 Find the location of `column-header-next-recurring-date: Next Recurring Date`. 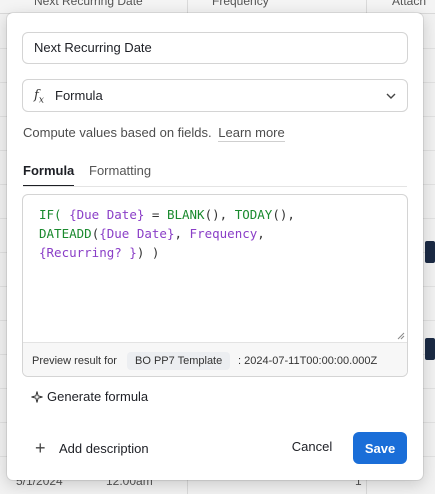

column-header-next-recurring-date: Next Recurring Date is located at coordinates (88, 4).